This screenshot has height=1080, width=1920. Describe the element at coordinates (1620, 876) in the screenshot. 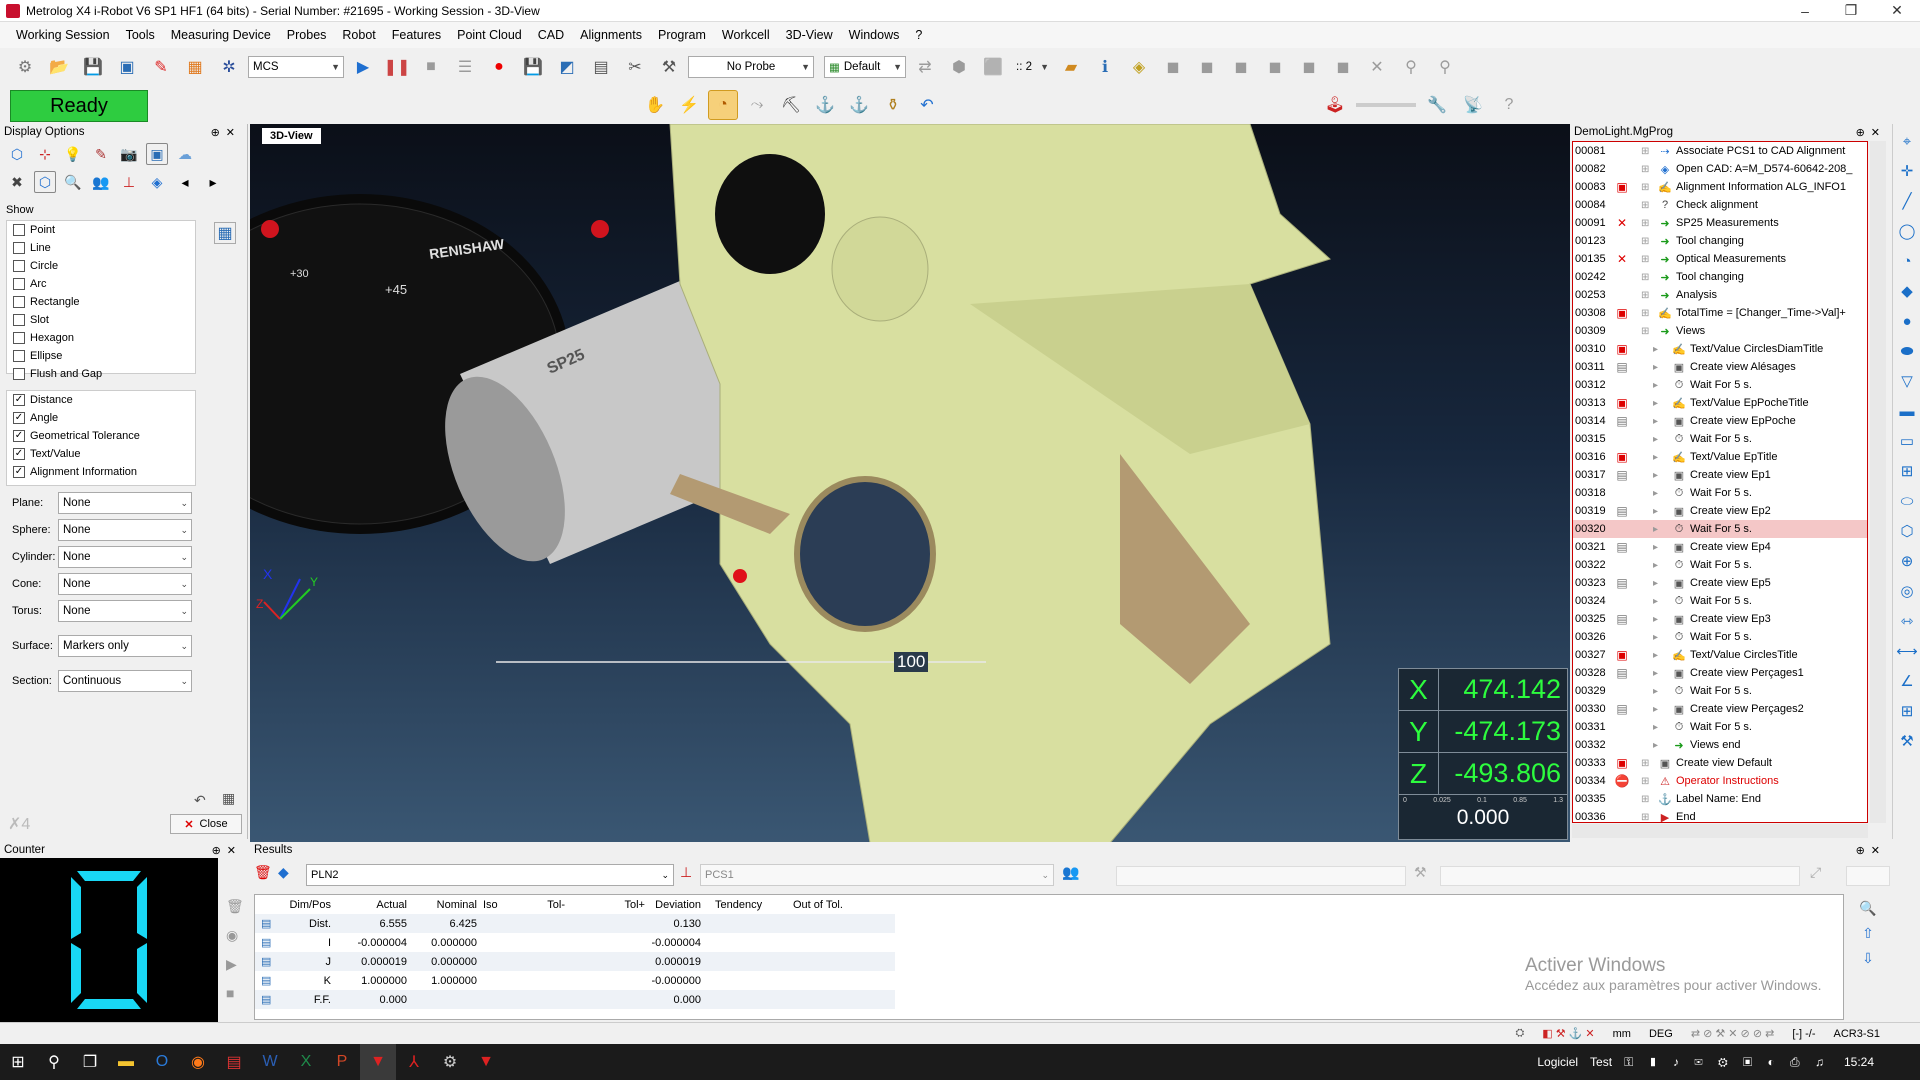

I see `results-option-field` at that location.